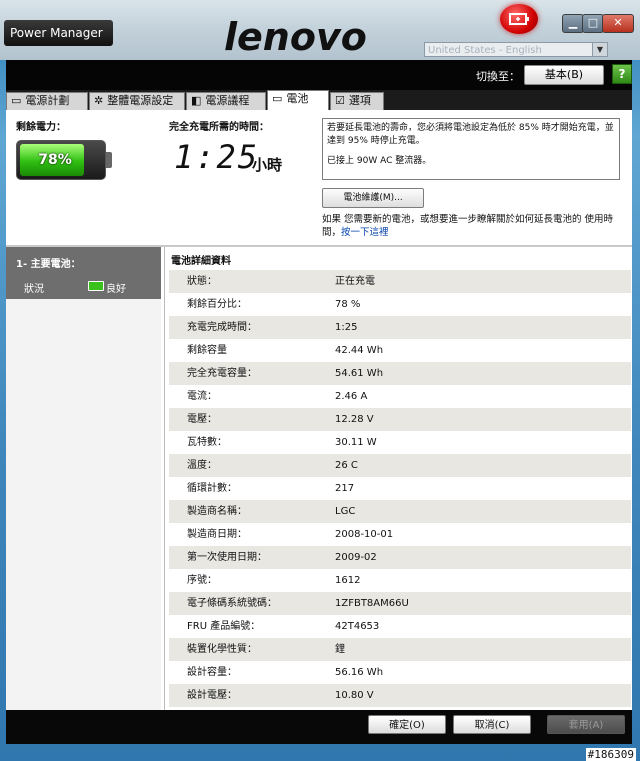 The height and width of the screenshot is (761, 640). What do you see at coordinates (610, 754) in the screenshot?
I see `watermark: #186309` at bounding box center [610, 754].